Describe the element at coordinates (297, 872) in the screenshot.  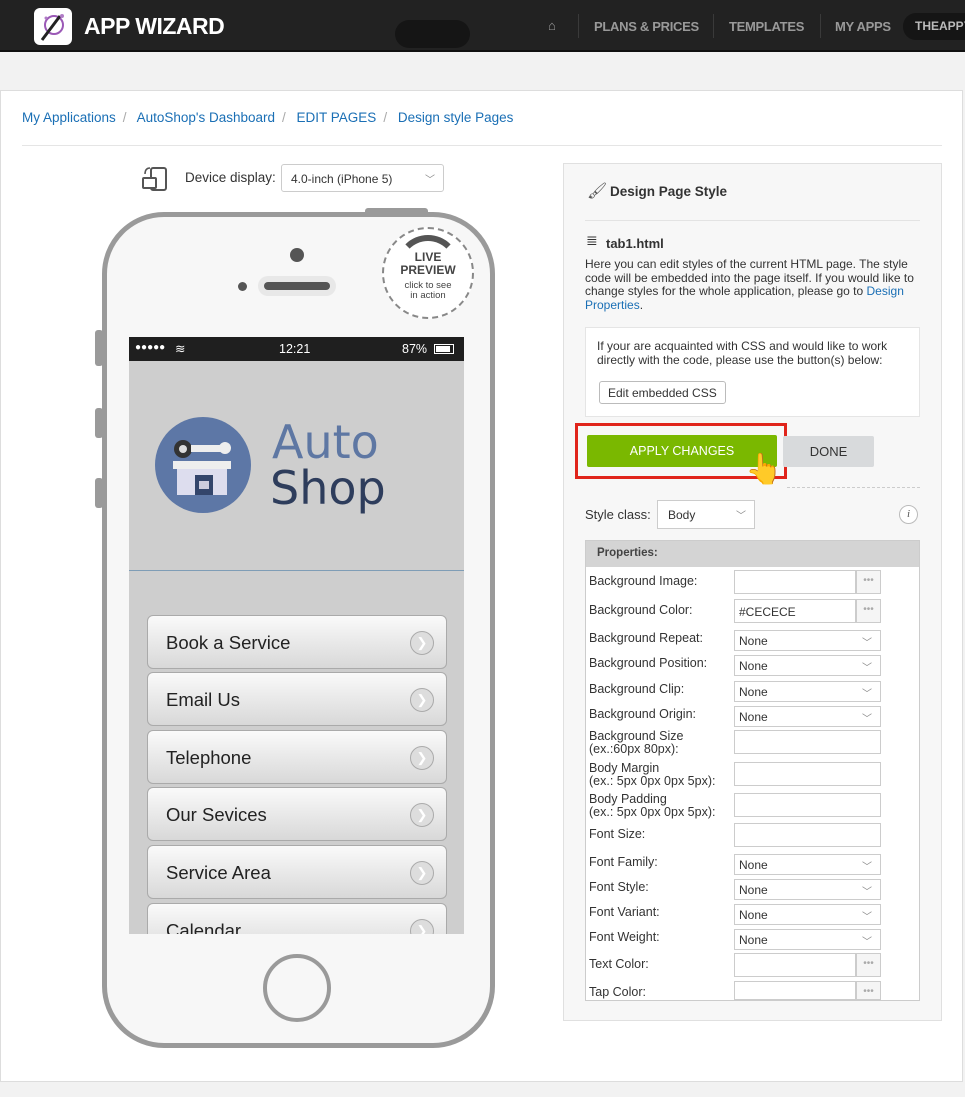
I see `menu-service-area: Service Area ❯` at that location.